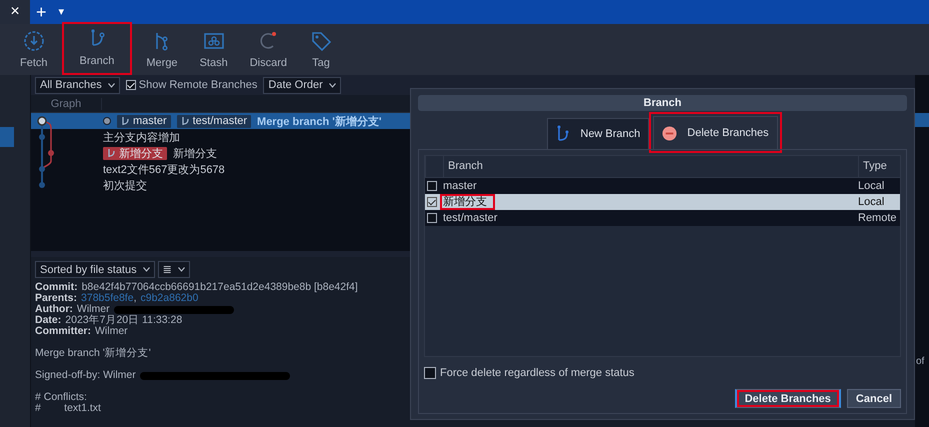 This screenshot has width=929, height=427. What do you see at coordinates (922, 120) in the screenshot?
I see `selection-highlight` at bounding box center [922, 120].